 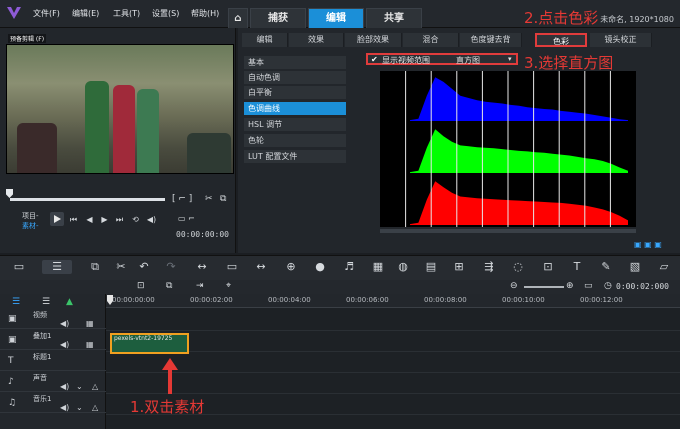 What do you see at coordinates (291, 267) in the screenshot?
I see `motion-icon: ⊕` at bounding box center [291, 267].